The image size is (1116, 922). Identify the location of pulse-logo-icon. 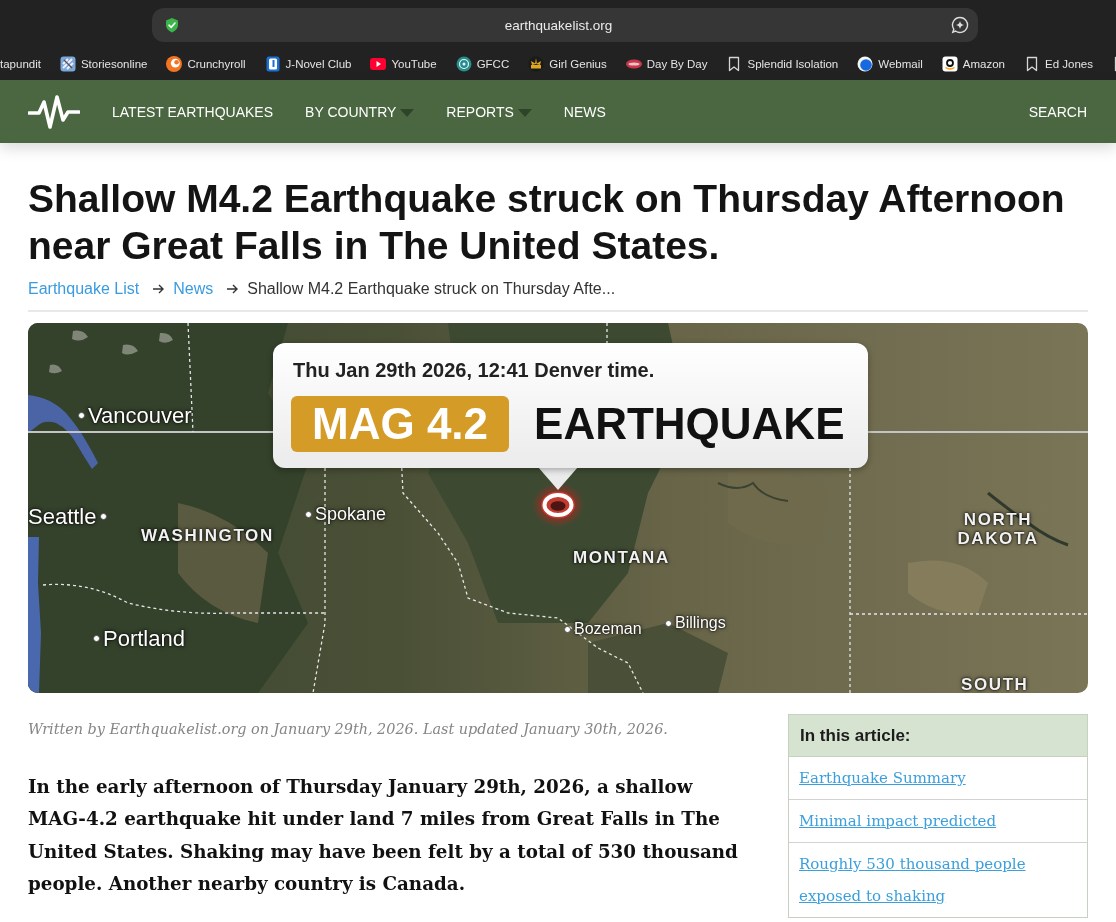
(54, 111).